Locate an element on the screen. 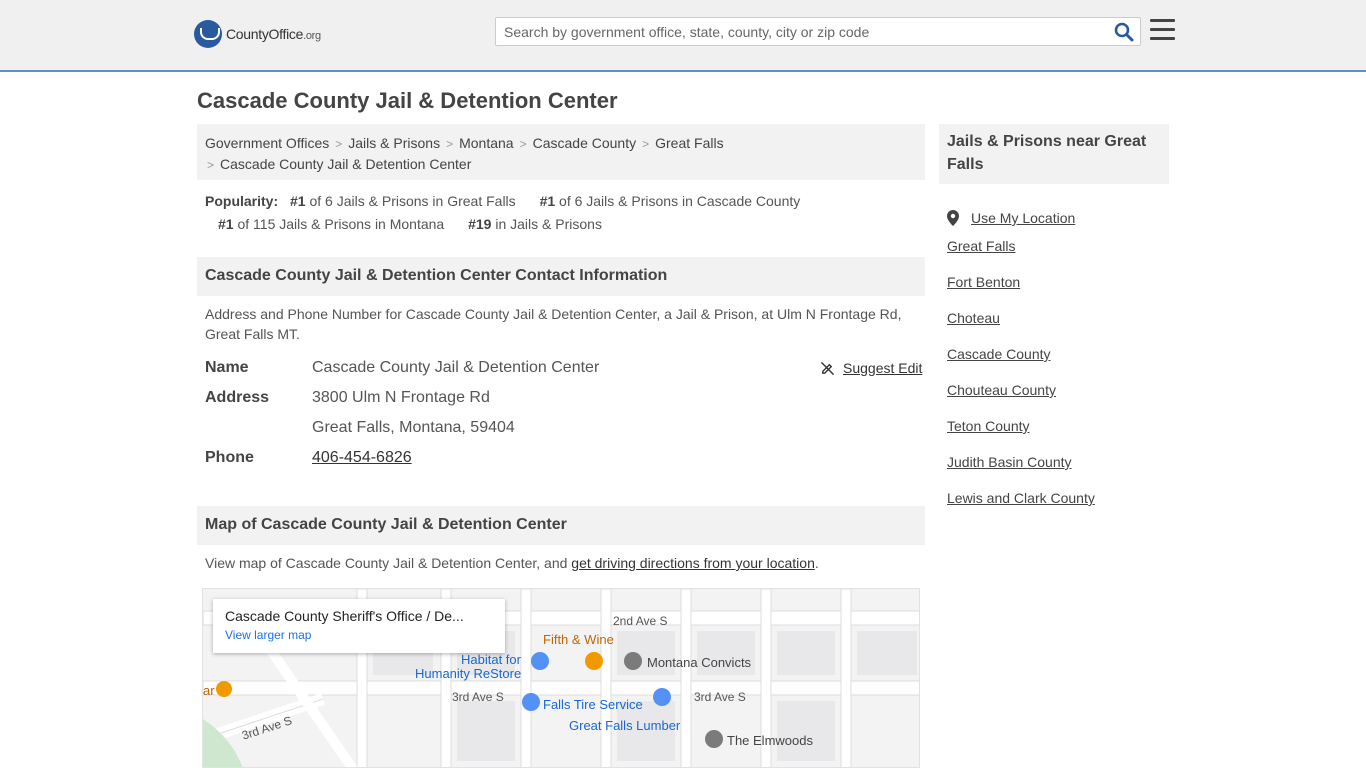  sidebar-link-lewis-and-clark-county: Lewis and Clark County is located at coordinates (1021, 506).